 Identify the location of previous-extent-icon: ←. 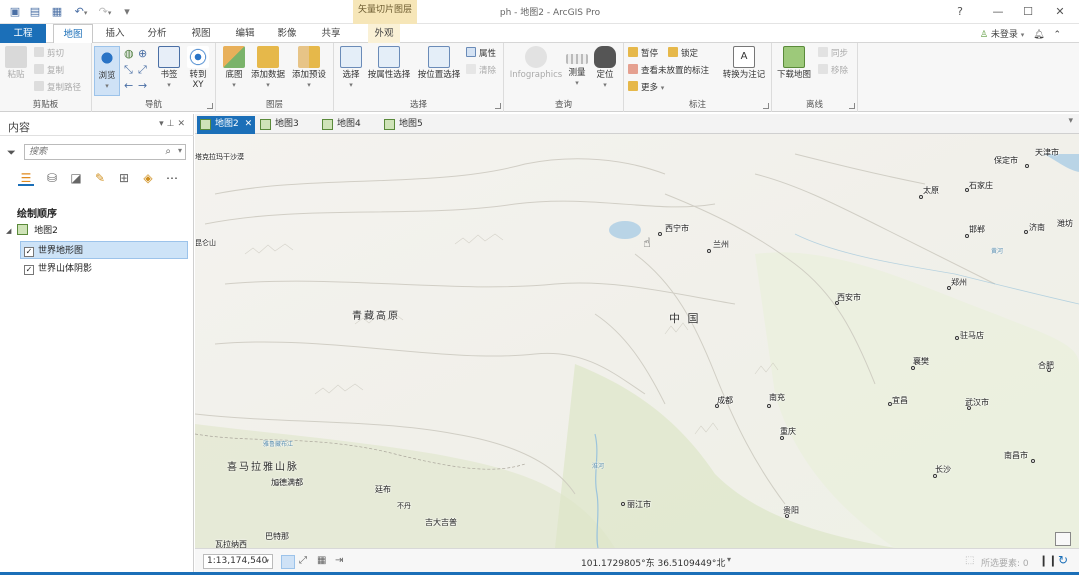
(128, 86).